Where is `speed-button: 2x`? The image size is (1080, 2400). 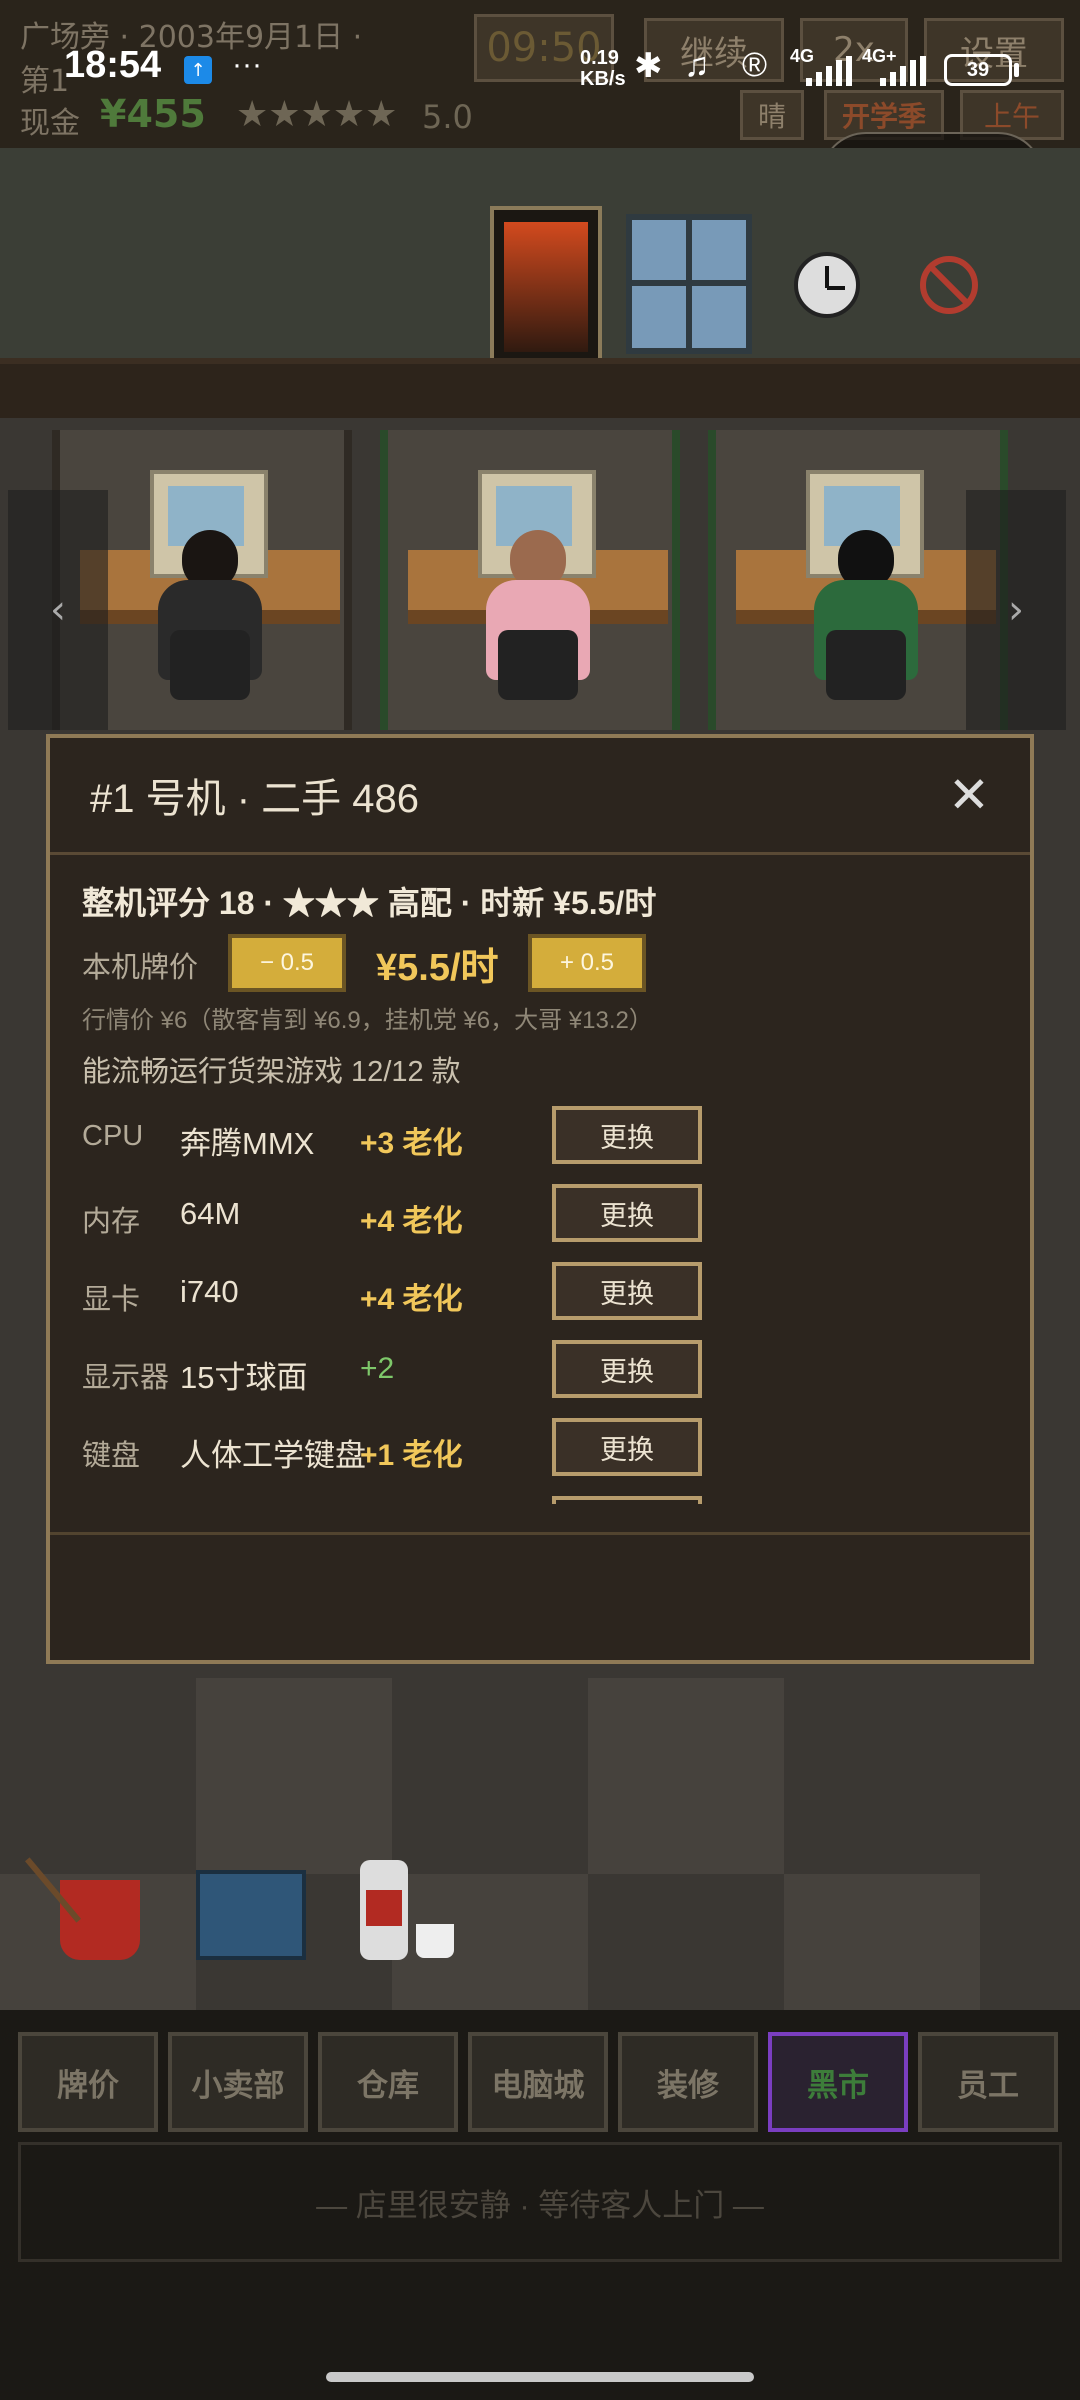 speed-button: 2x is located at coordinates (854, 50).